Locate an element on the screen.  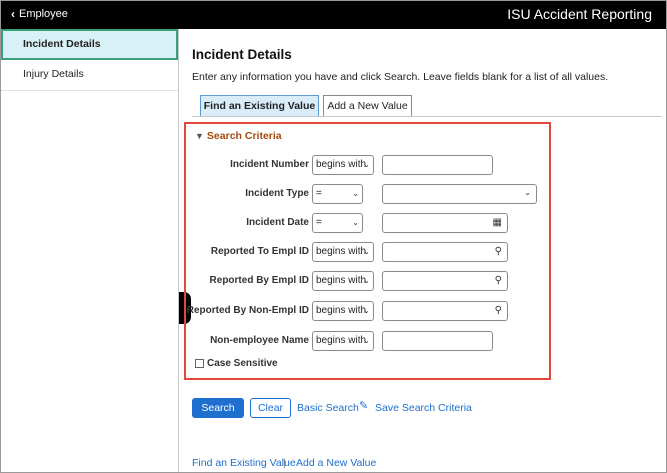
save-search-criteria-link: Save Search Criteria is located at coordinates (423, 408).